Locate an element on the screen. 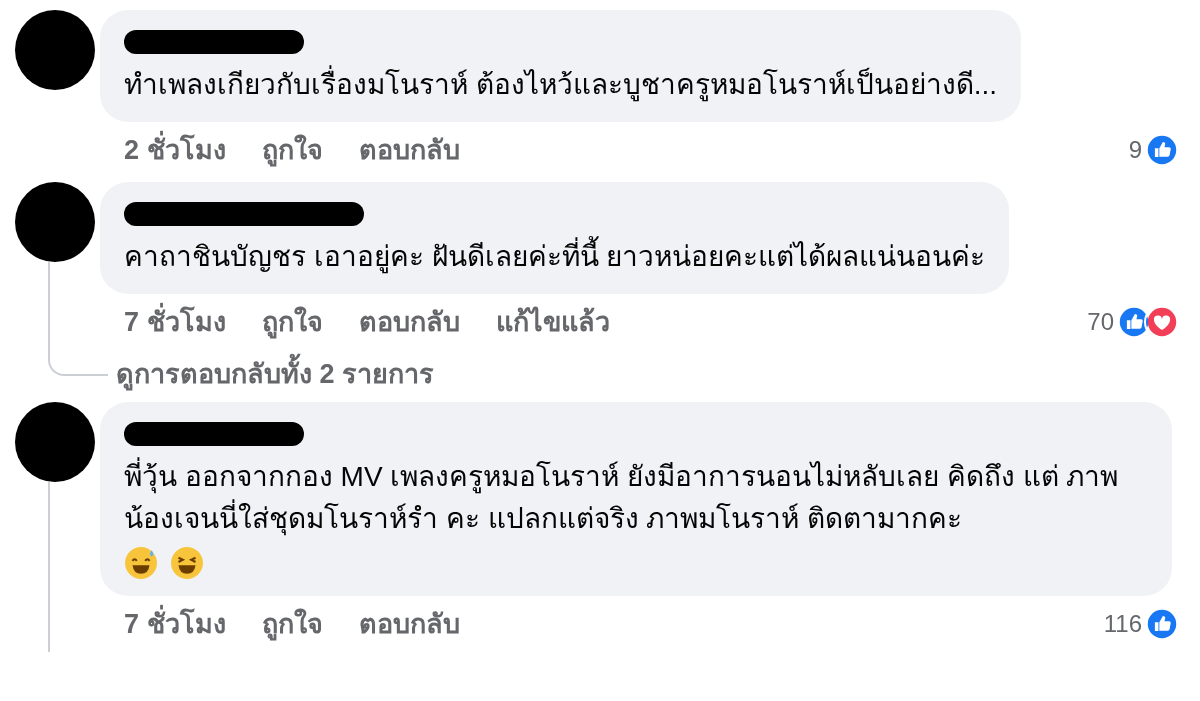  reaction-count: 116 is located at coordinates (1122, 624).